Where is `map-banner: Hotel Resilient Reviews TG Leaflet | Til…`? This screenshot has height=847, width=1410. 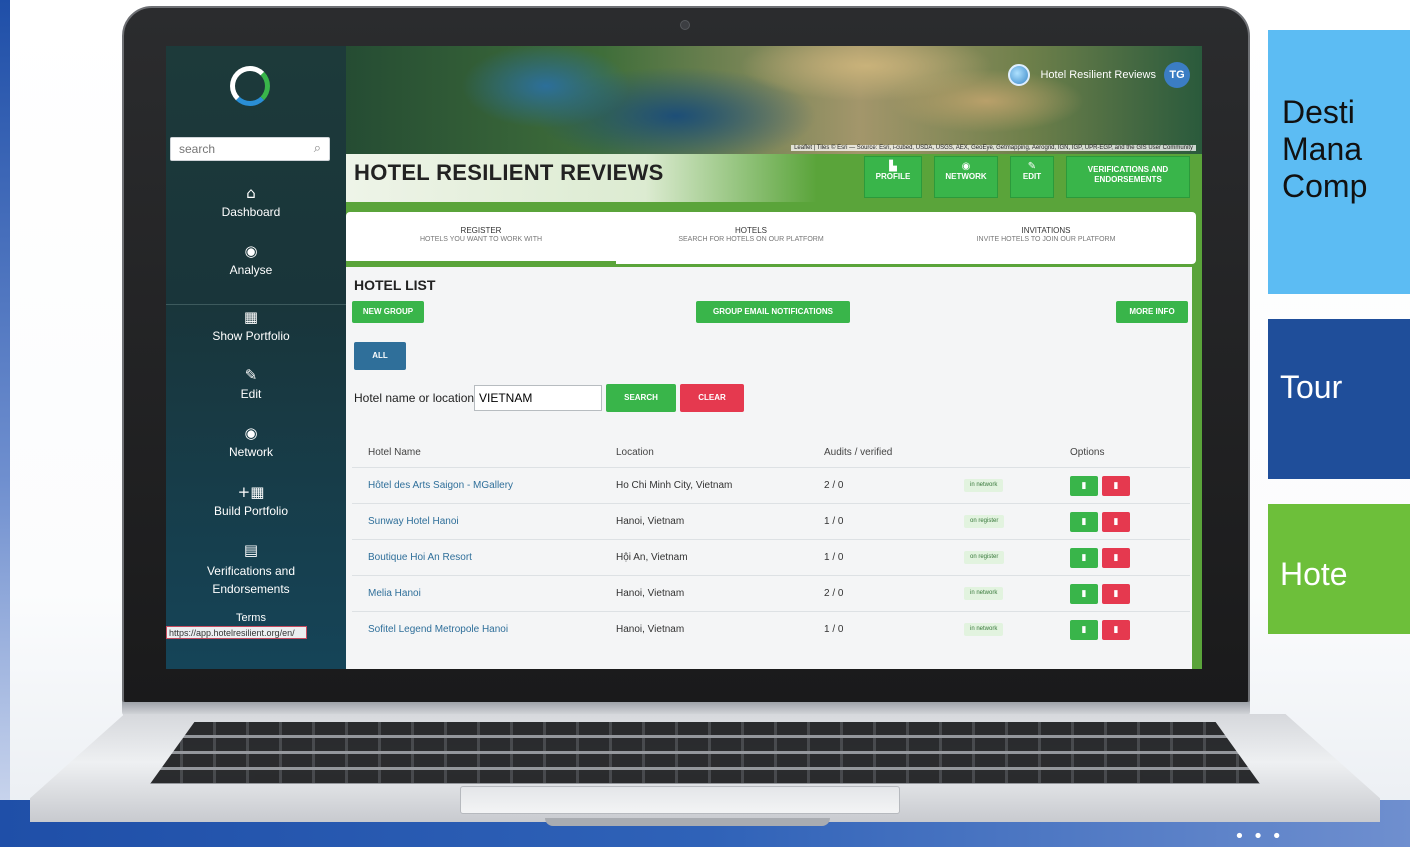
map-banner: Hotel Resilient Reviews TG Leaflet | Til… is located at coordinates (774, 100).